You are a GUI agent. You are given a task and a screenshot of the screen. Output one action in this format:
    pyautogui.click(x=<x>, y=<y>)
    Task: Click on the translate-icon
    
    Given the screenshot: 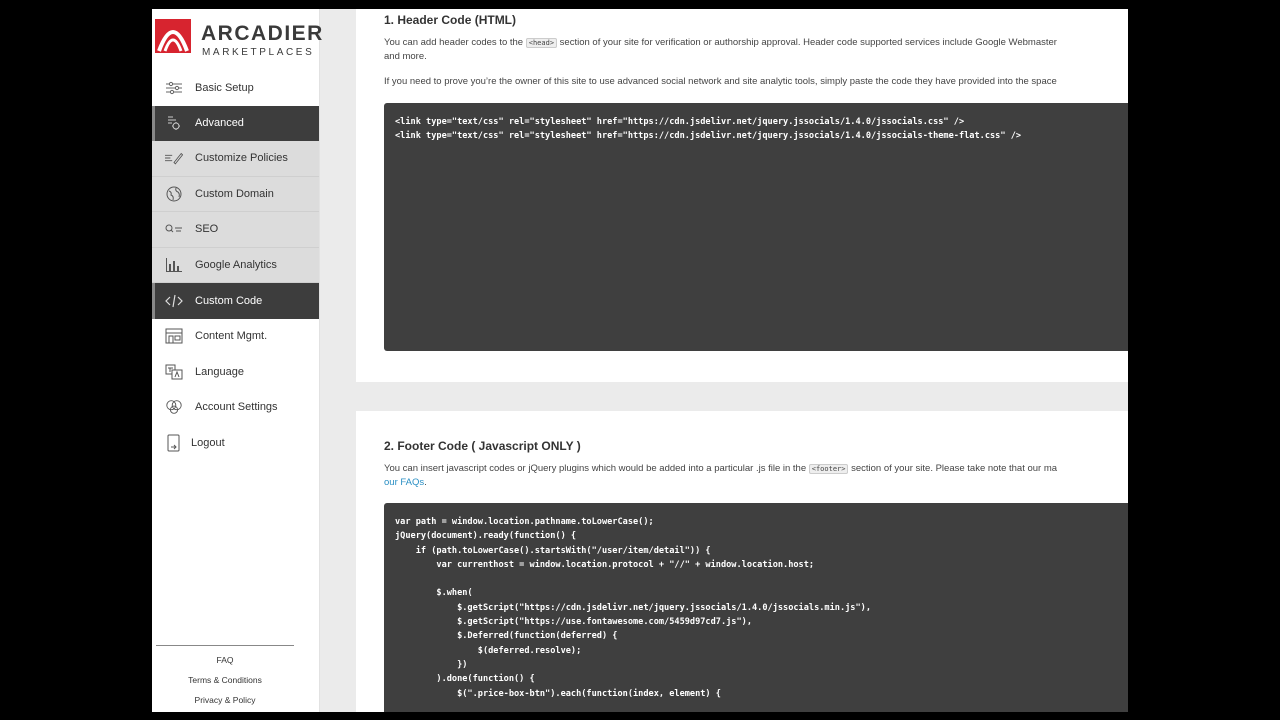 What is the action you would take?
    pyautogui.click(x=174, y=372)
    